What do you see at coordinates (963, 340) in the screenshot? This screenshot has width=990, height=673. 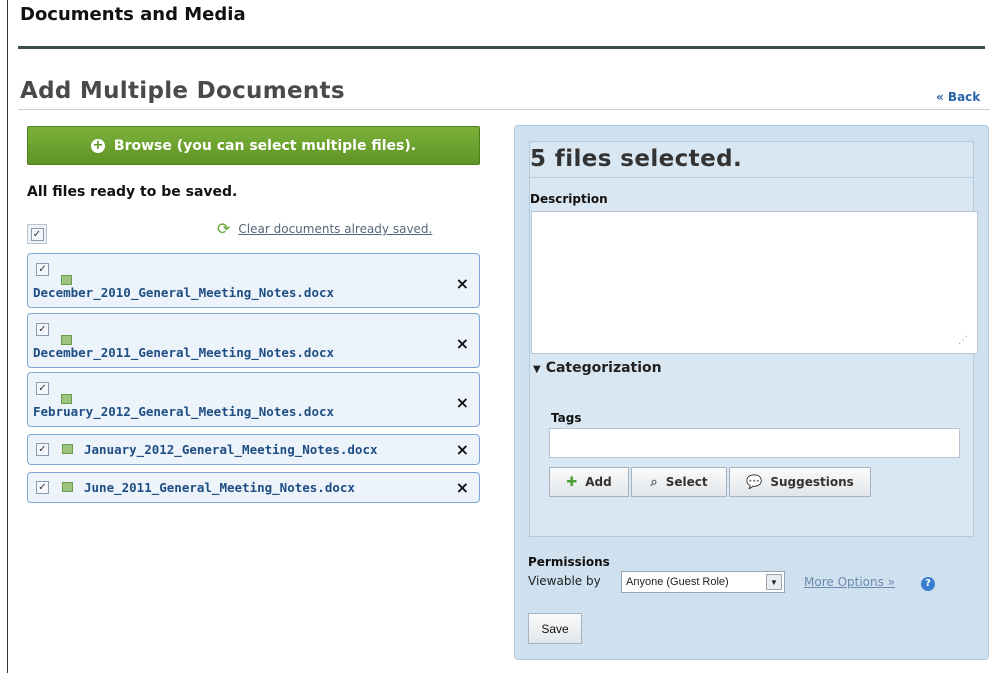 I see `resize-grip-icon: ⋰` at bounding box center [963, 340].